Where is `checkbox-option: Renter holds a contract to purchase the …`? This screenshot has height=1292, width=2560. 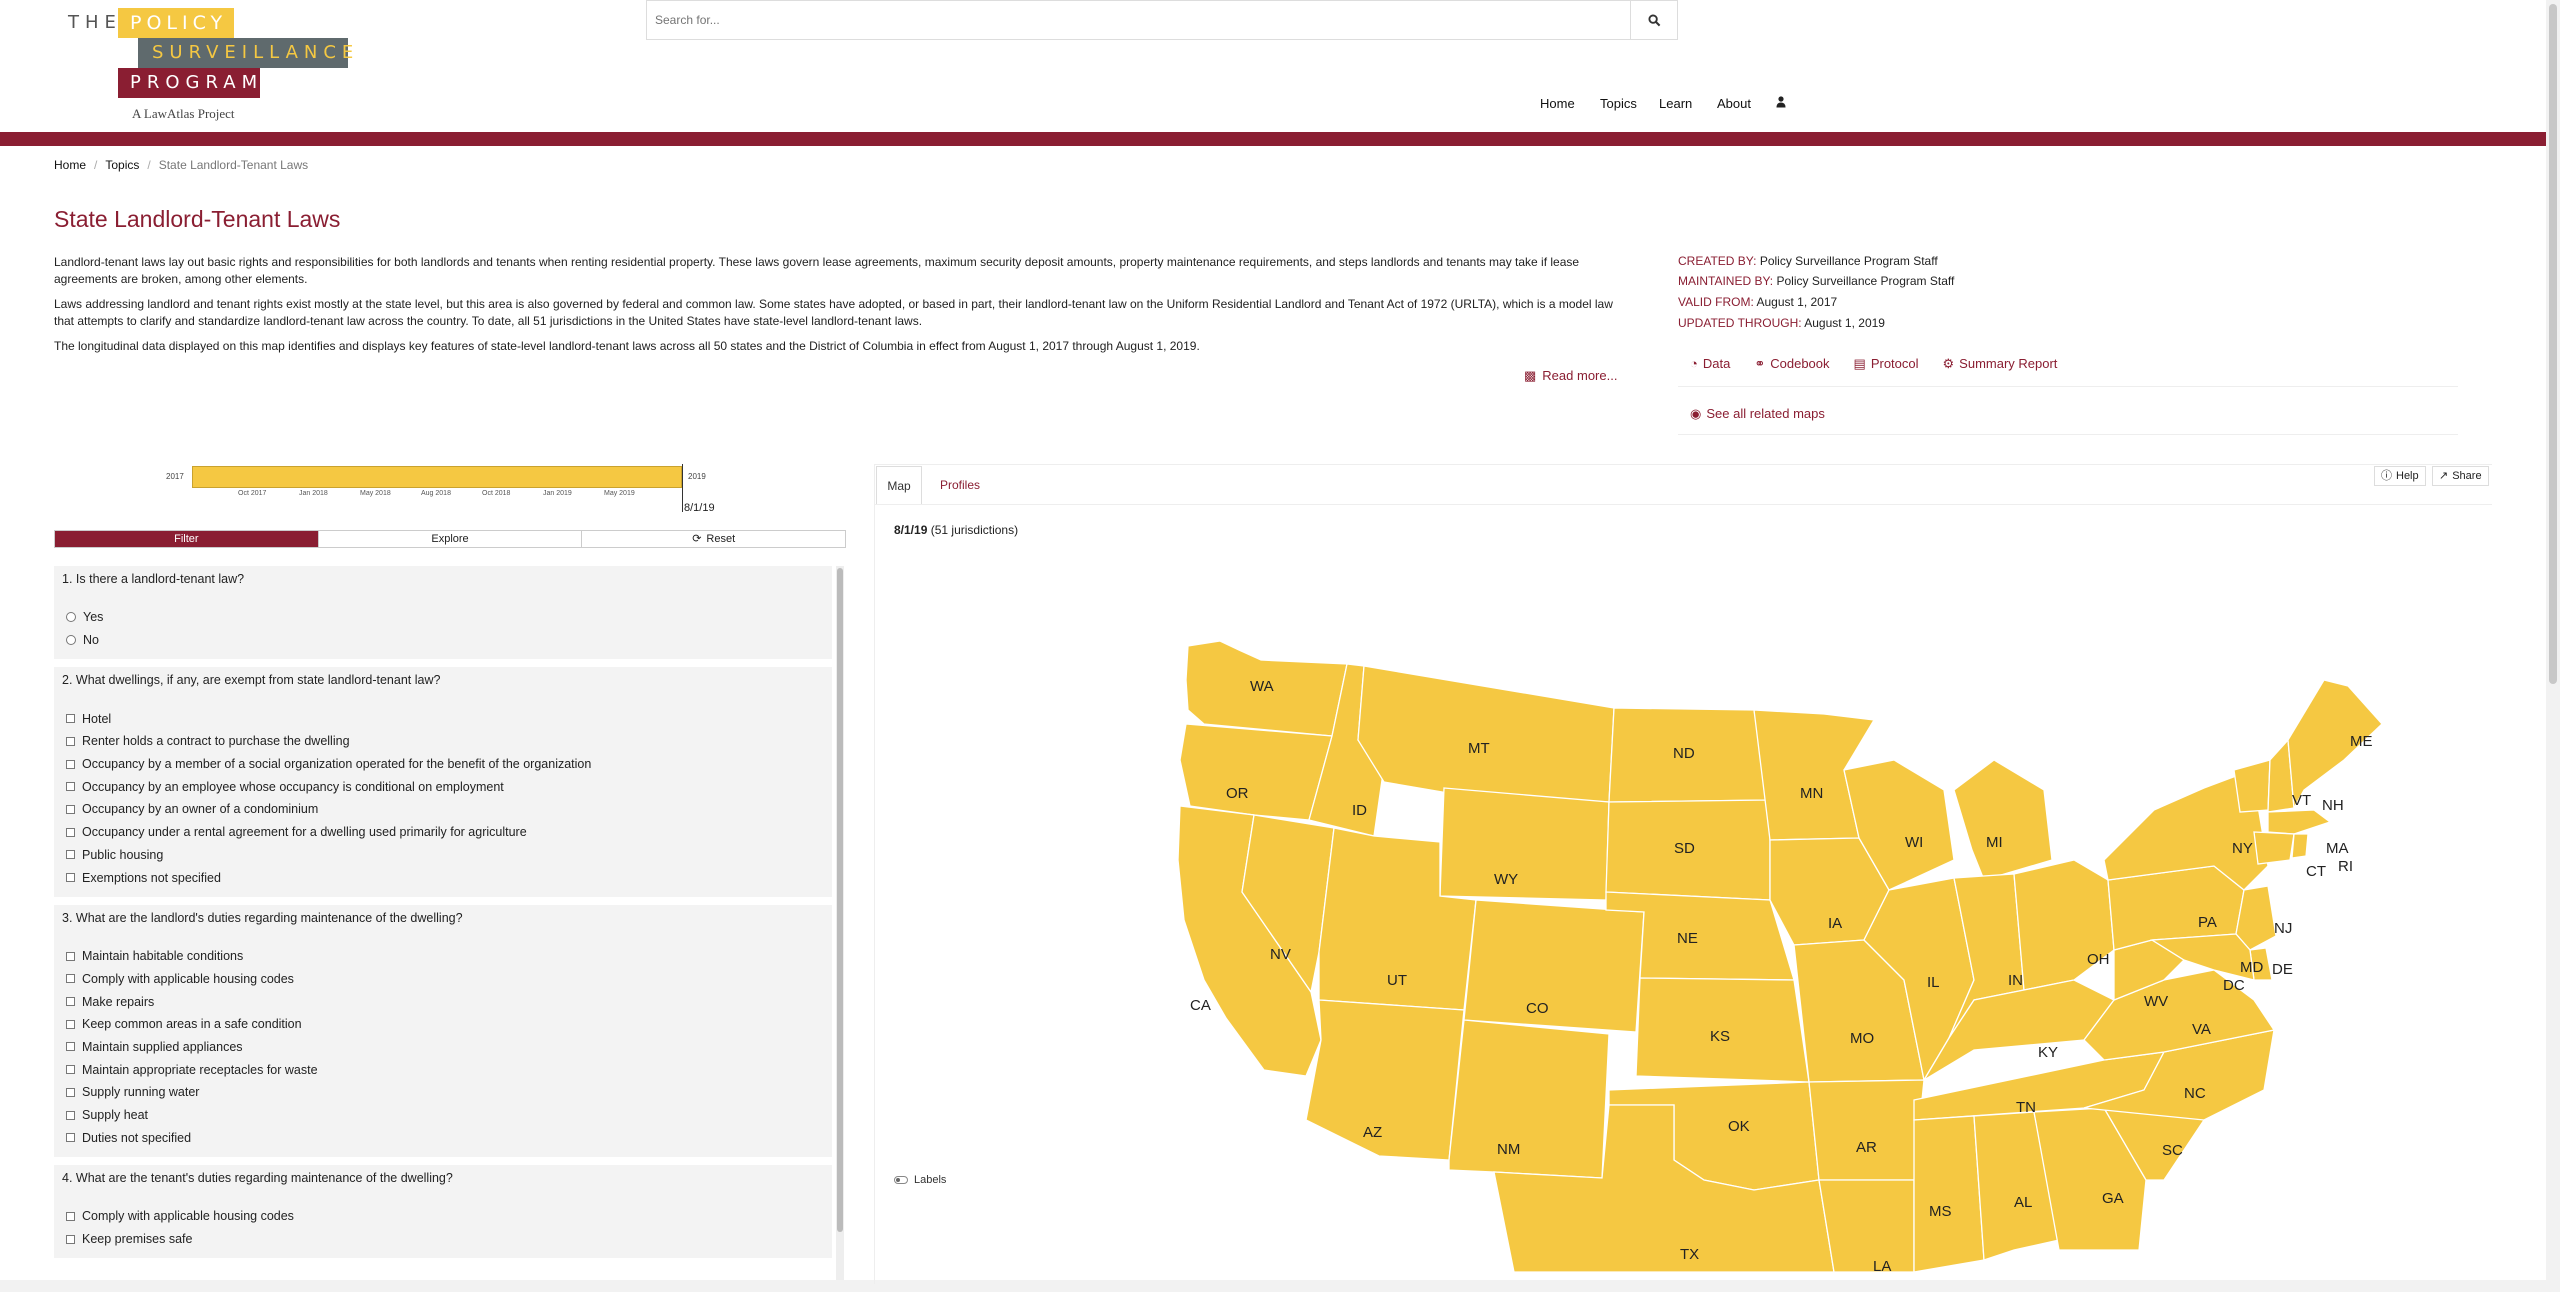
checkbox-option: Renter holds a contract to purchase the … is located at coordinates (443, 741).